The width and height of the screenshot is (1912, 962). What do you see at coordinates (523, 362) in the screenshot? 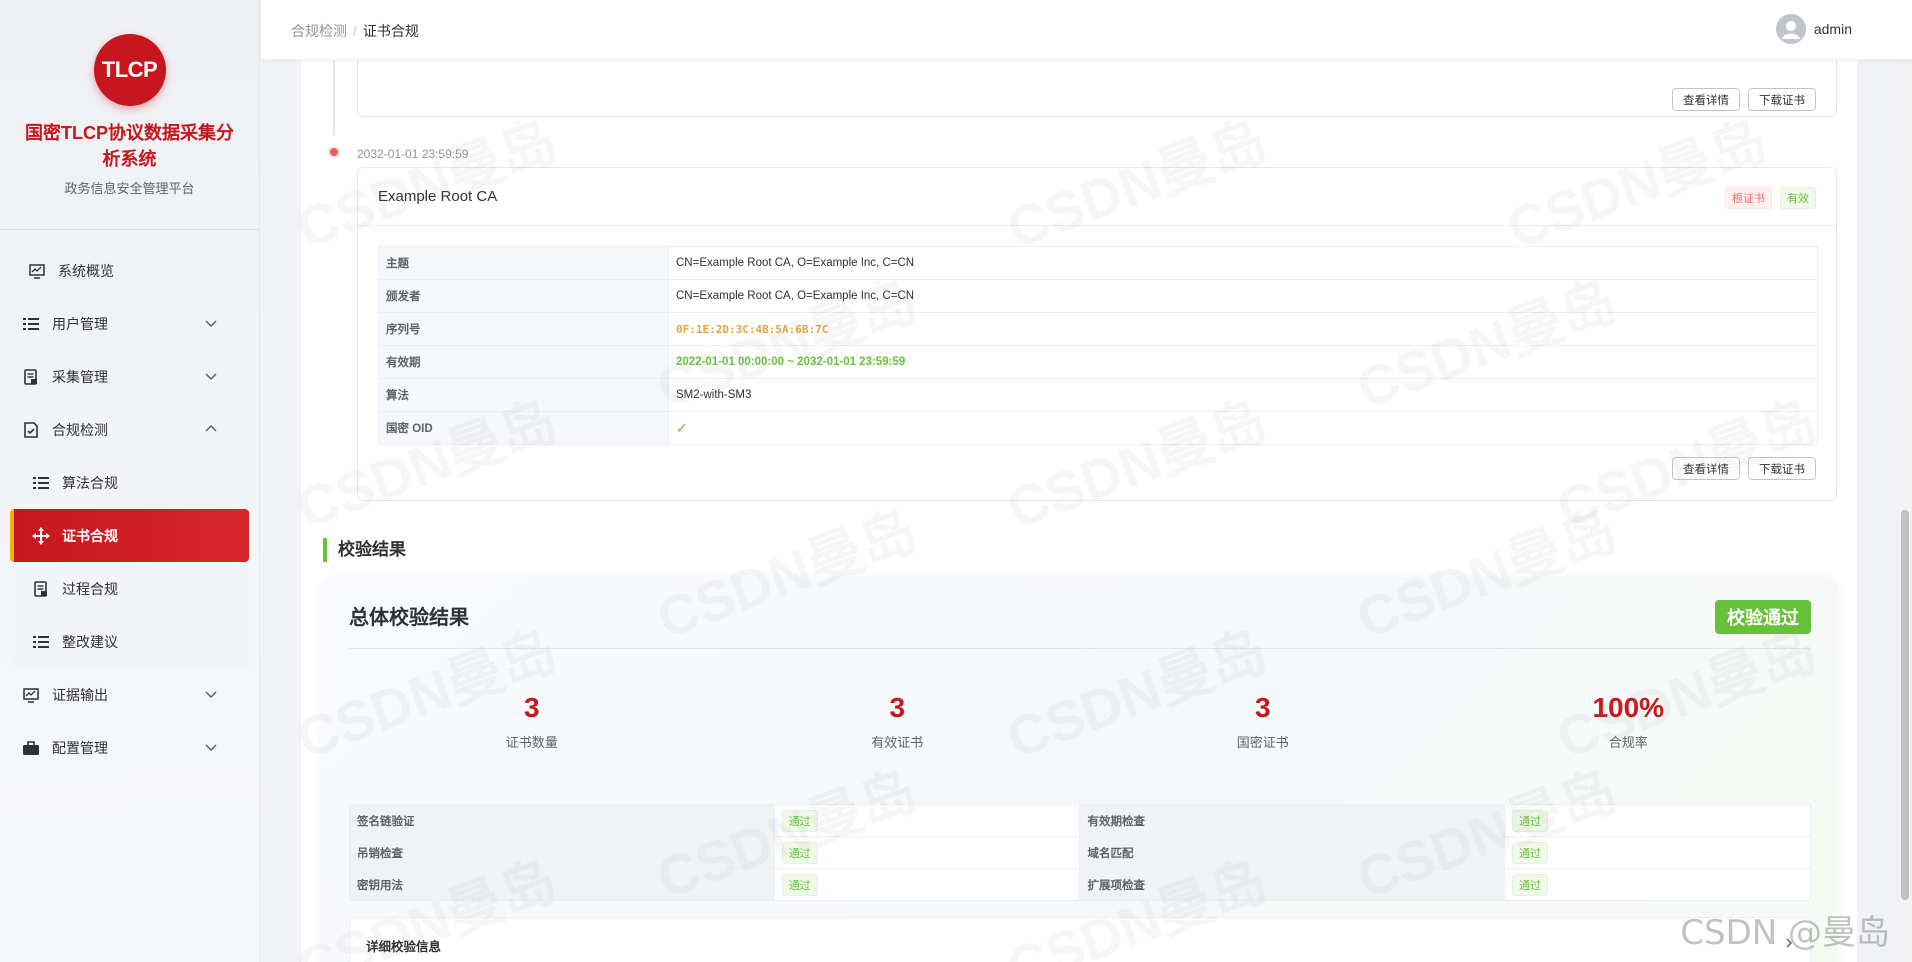
I see `row-key: 有效期` at bounding box center [523, 362].